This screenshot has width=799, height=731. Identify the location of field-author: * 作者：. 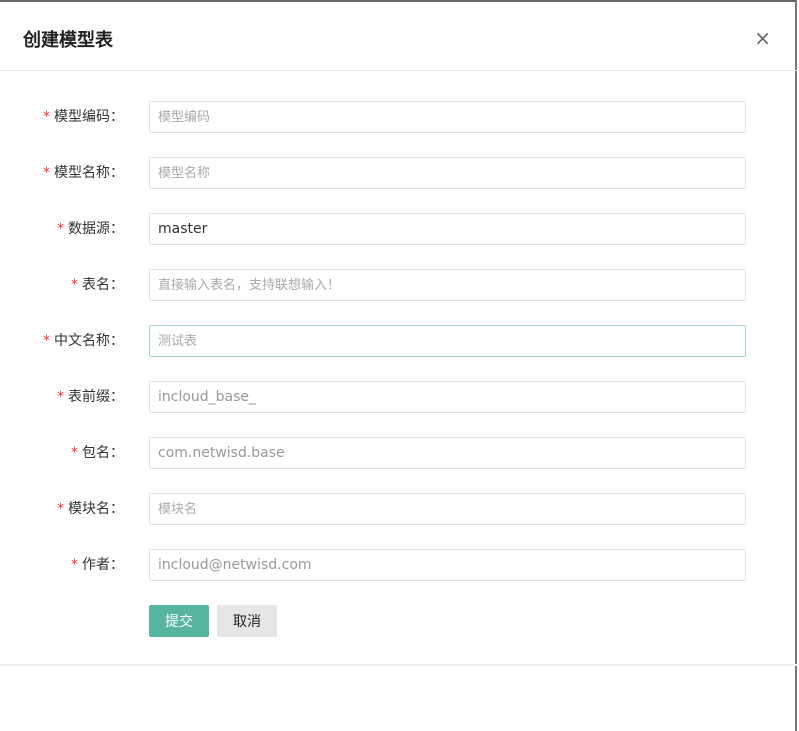
(398, 565).